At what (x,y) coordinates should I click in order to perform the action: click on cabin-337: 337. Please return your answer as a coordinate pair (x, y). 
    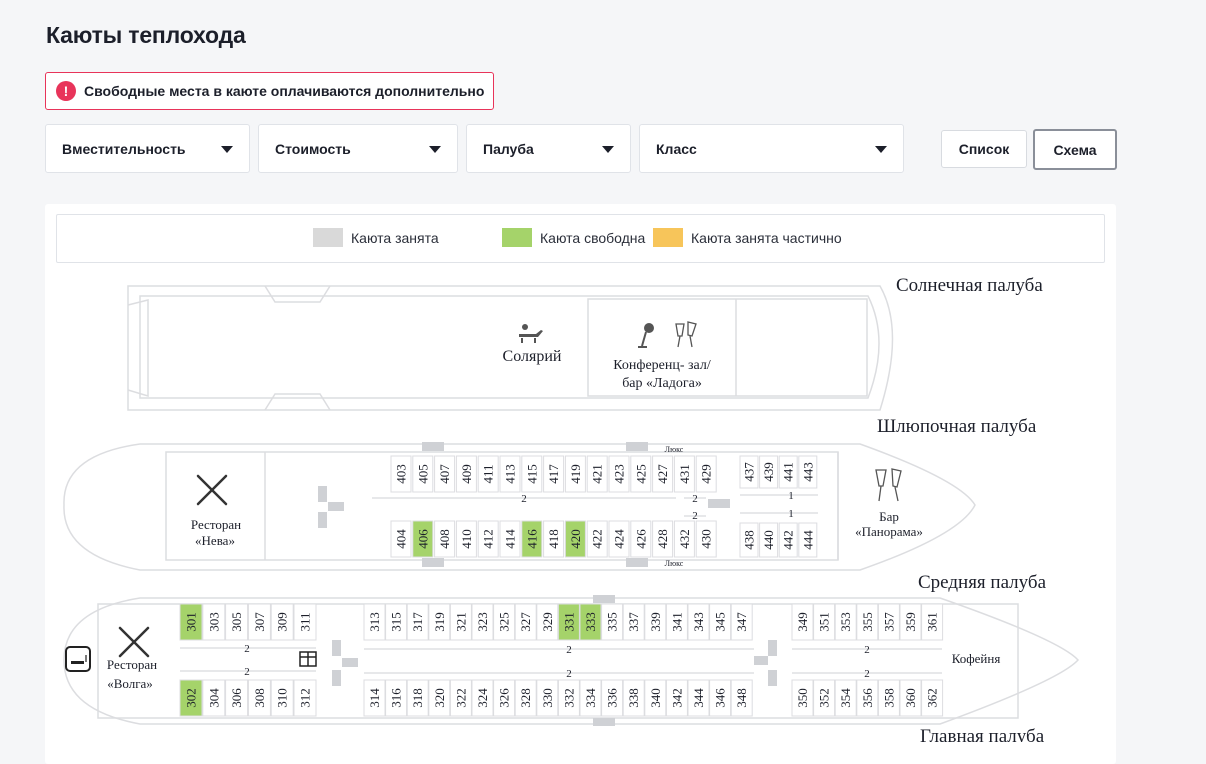
    Looking at the image, I should click on (633, 622).